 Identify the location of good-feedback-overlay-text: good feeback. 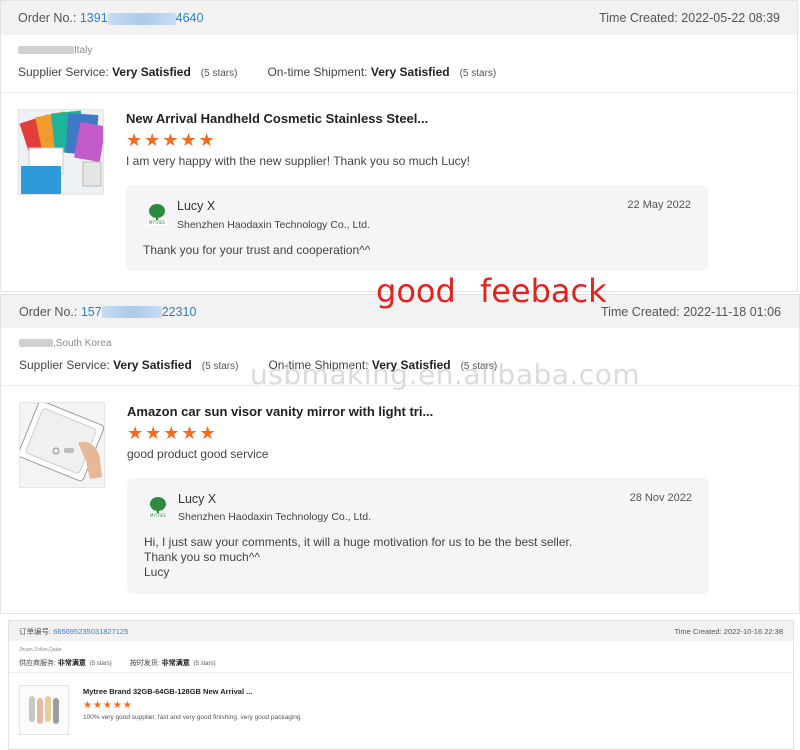
(491, 291).